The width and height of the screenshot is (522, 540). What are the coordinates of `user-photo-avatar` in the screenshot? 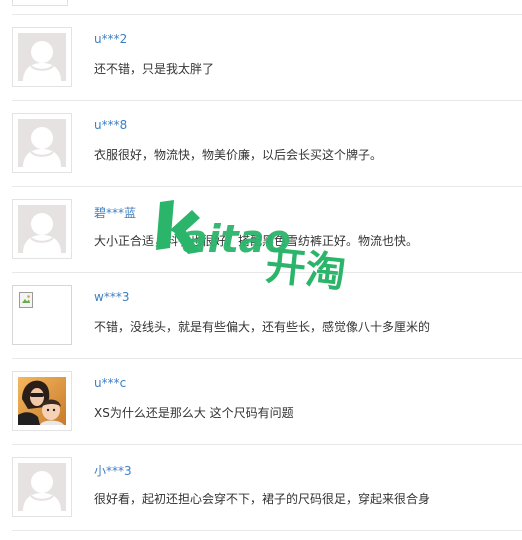 It's located at (42, 401).